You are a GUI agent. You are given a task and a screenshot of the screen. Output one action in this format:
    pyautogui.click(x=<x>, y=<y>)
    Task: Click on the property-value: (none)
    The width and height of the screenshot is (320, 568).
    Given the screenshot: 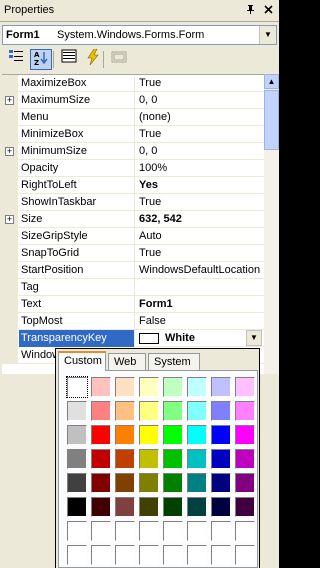 What is the action you would take?
    pyautogui.click(x=201, y=117)
    